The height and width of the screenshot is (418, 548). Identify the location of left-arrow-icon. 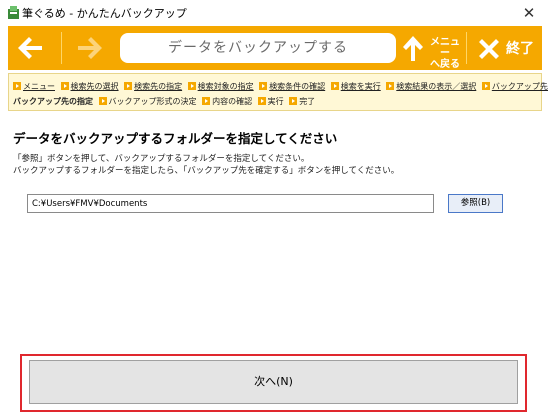
(30, 48).